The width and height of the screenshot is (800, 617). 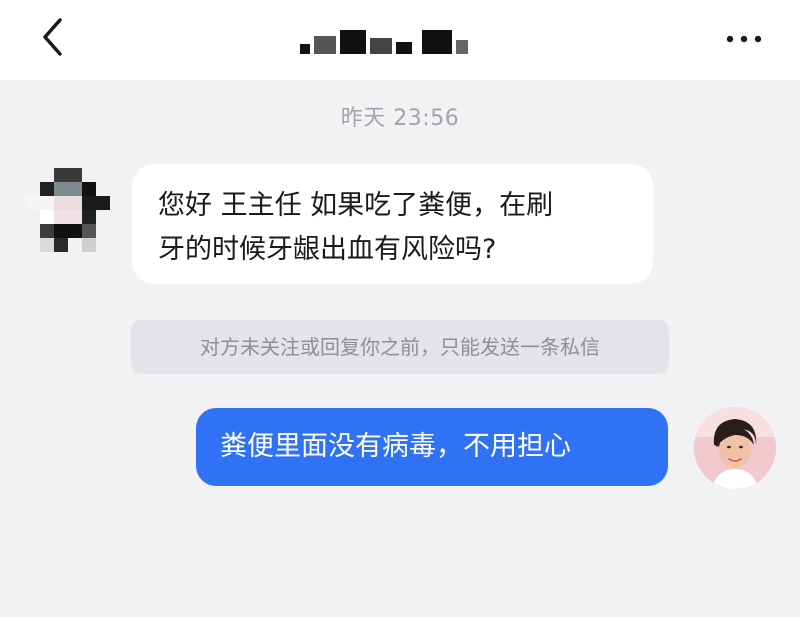 I want to click on outgoing-message-bubble: 粪便里面没有病毒，不用担心, so click(x=432, y=447).